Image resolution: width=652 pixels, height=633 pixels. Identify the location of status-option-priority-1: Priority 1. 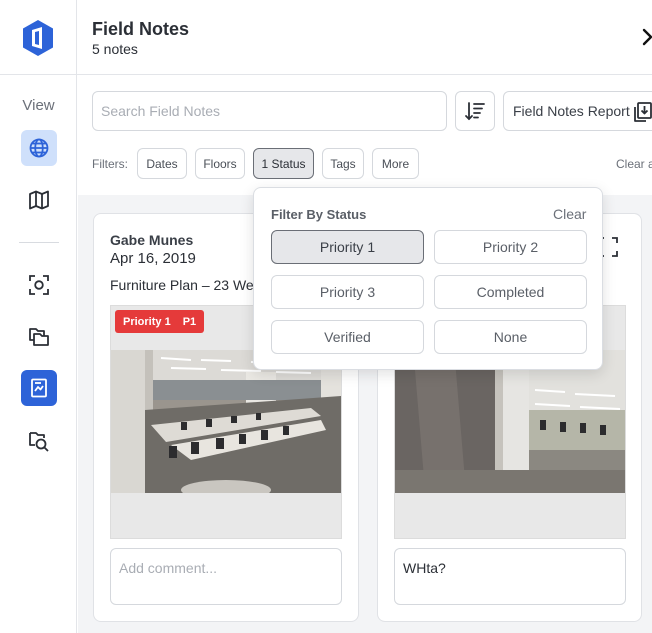
(347, 247).